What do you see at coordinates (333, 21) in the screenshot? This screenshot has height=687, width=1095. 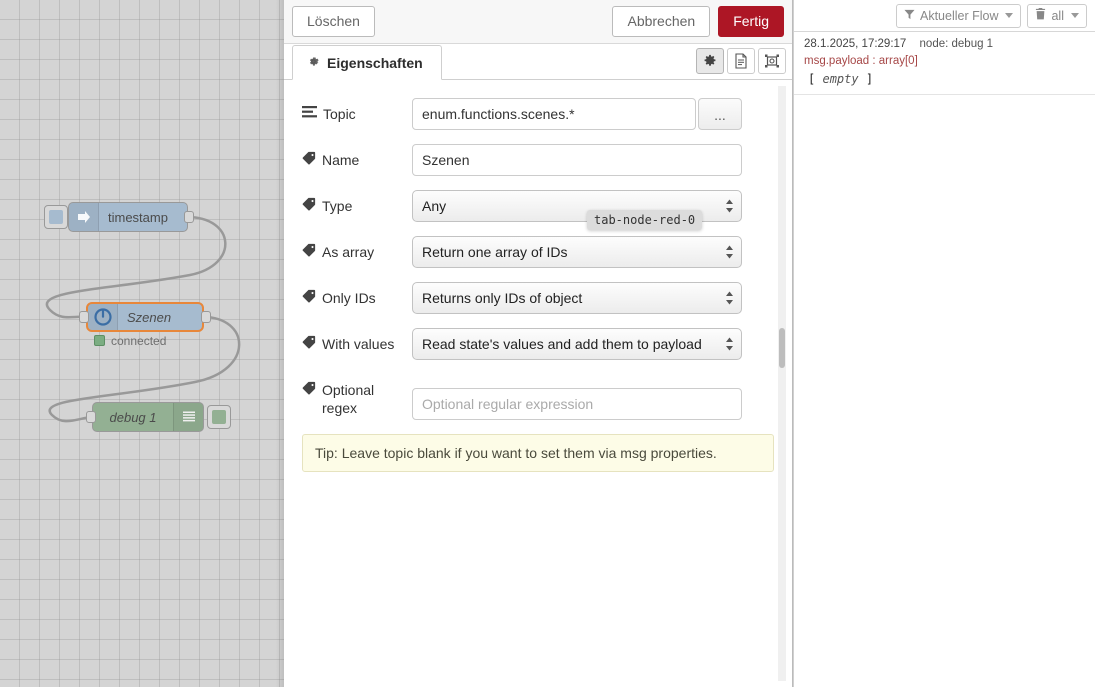 I see `delete-button: Löschen` at bounding box center [333, 21].